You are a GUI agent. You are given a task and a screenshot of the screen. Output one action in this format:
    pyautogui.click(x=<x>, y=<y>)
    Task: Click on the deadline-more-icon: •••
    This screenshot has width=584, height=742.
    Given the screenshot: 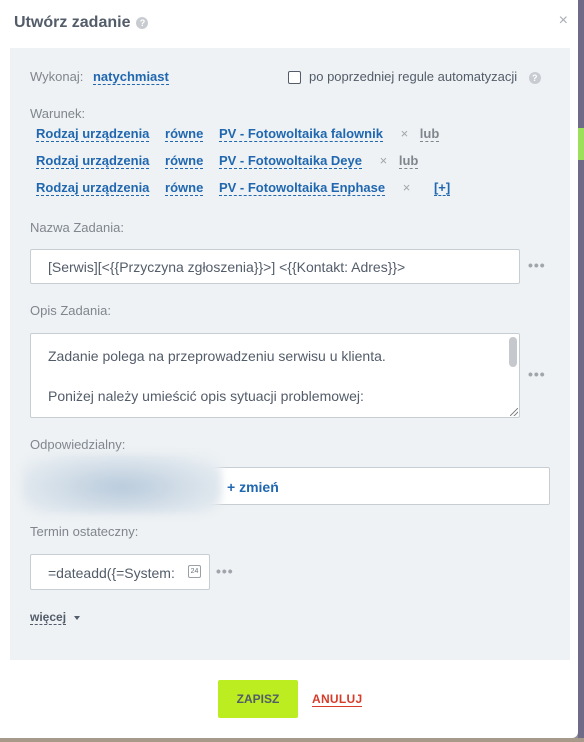 What is the action you would take?
    pyautogui.click(x=225, y=571)
    